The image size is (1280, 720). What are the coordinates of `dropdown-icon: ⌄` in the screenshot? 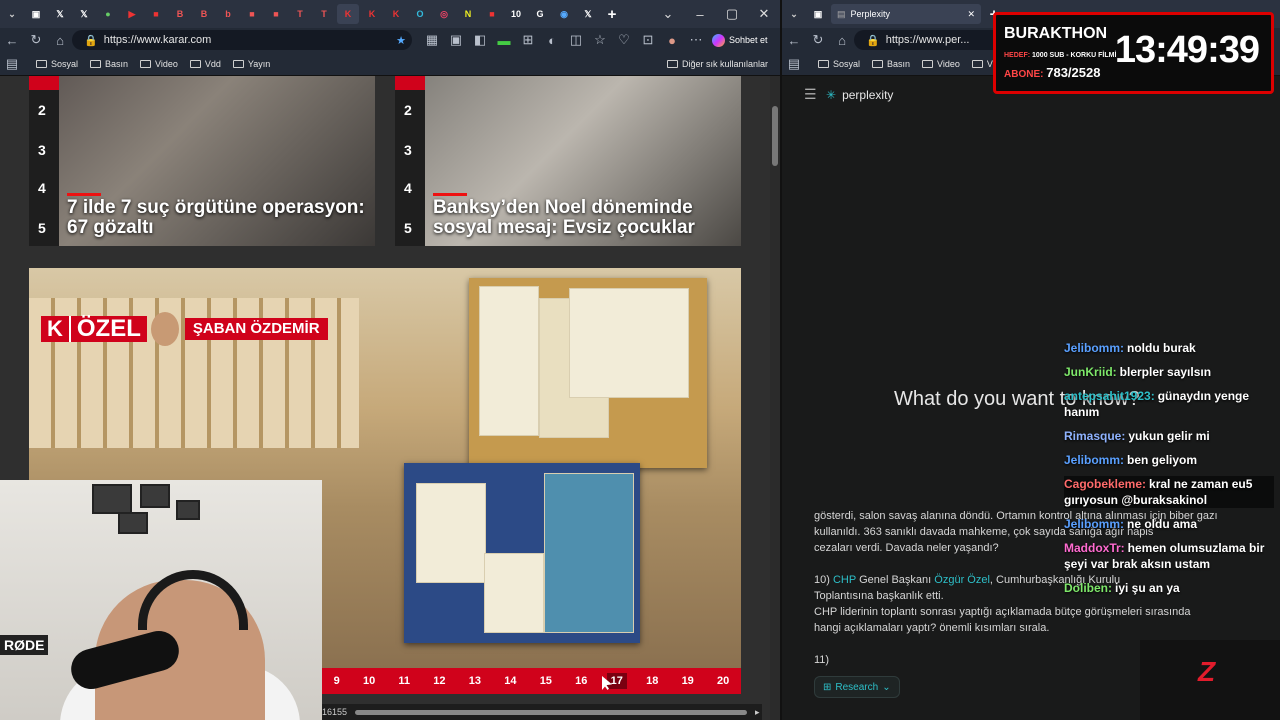 It's located at (668, 14).